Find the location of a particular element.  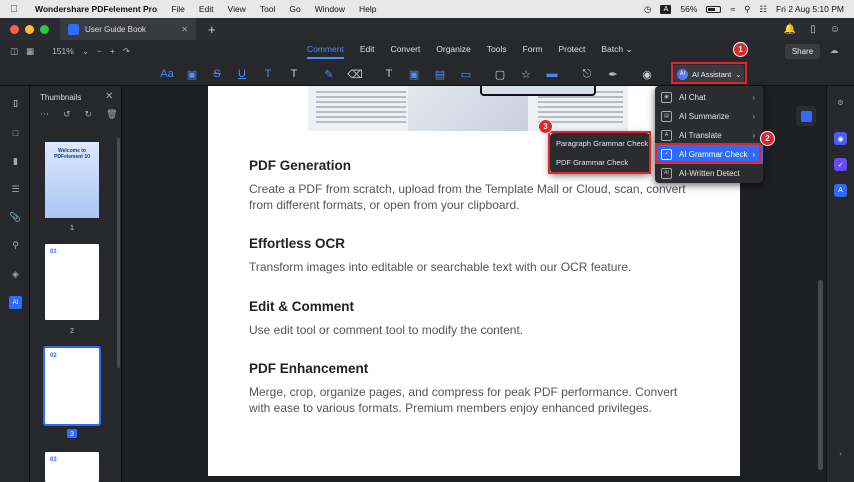

share-button: Share is located at coordinates (802, 51).